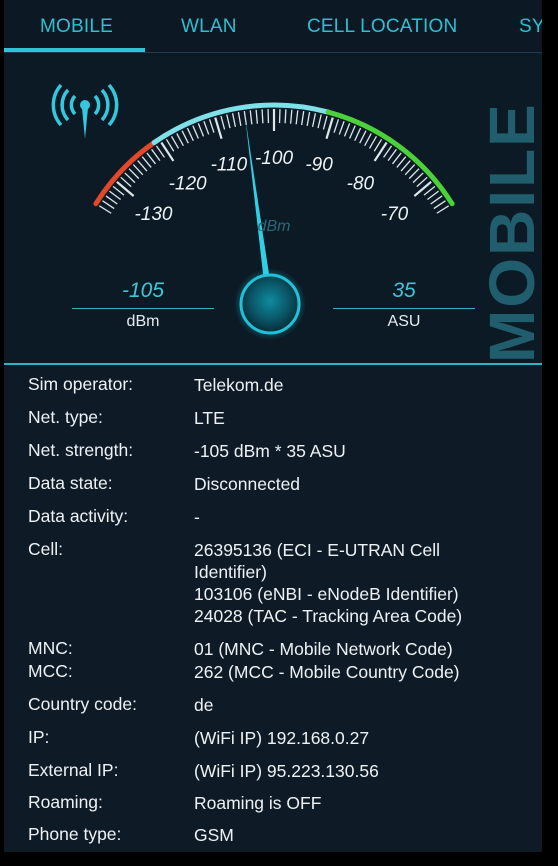 The width and height of the screenshot is (558, 866). I want to click on info-value-line: 24028 (TAC - Tracking Area Code), so click(328, 616).